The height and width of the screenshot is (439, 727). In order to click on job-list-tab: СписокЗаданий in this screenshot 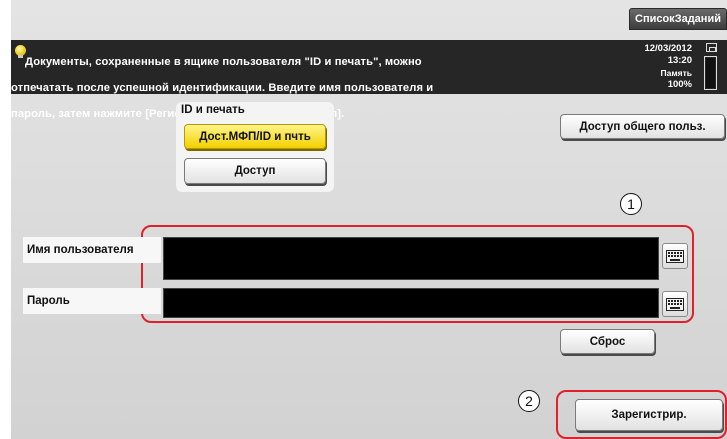, I will do `click(678, 19)`.